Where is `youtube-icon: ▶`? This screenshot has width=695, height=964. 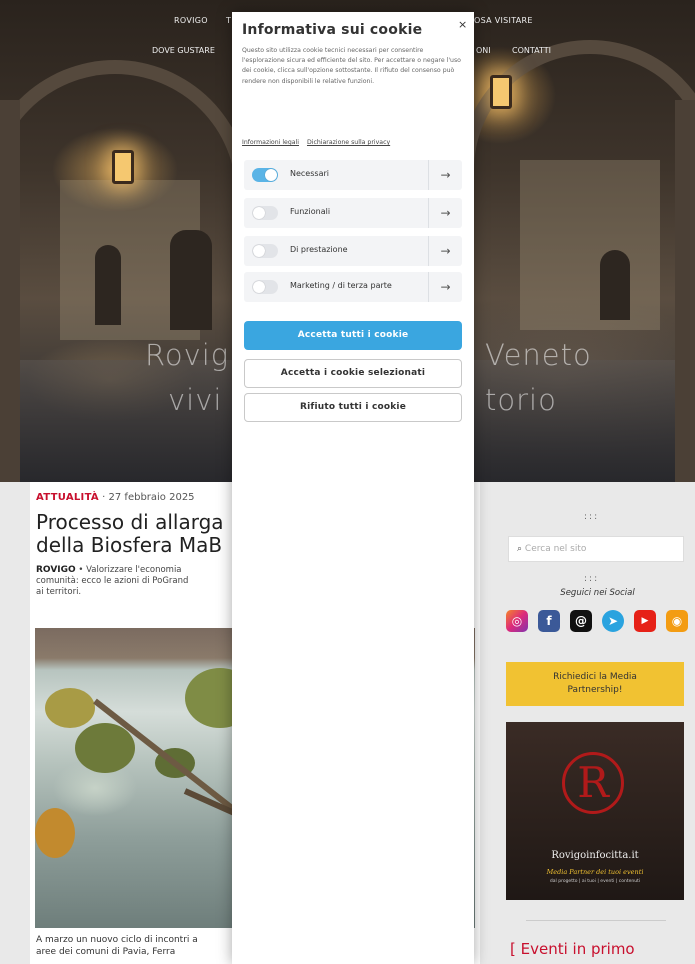
youtube-icon: ▶ is located at coordinates (645, 621).